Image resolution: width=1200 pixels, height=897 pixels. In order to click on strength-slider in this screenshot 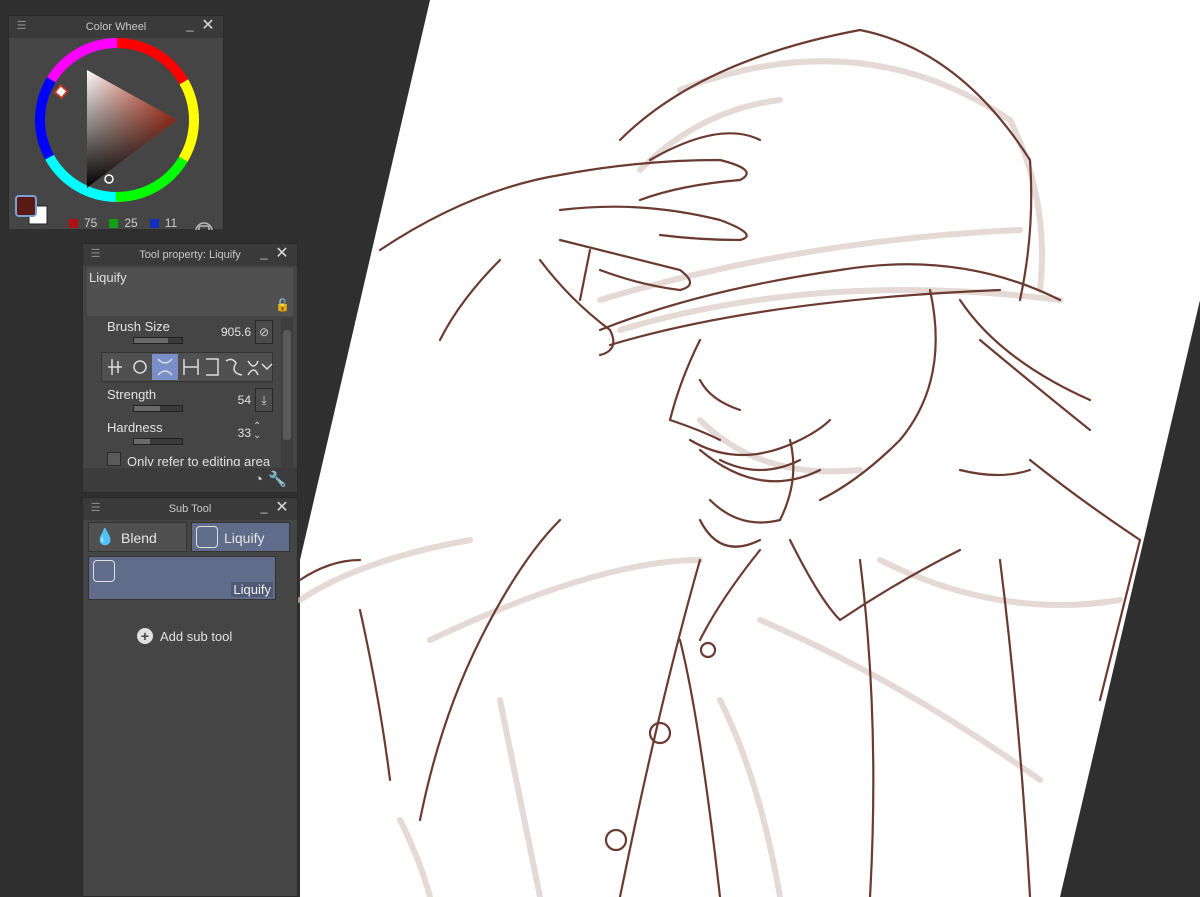, I will do `click(158, 408)`.